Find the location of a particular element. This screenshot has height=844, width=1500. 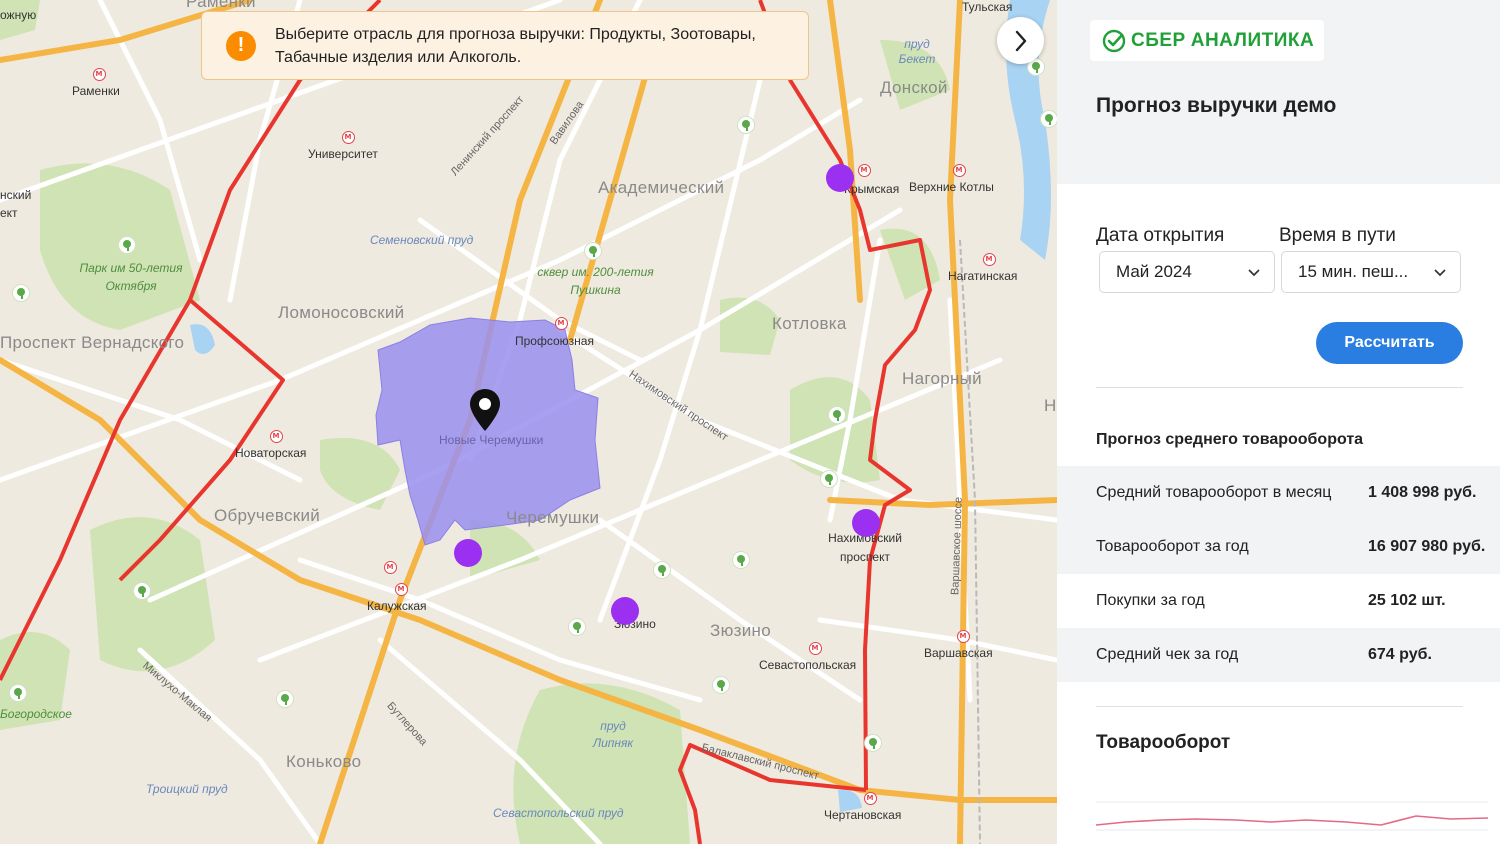

travel-time-label: Время в пути is located at coordinates (1337, 235).